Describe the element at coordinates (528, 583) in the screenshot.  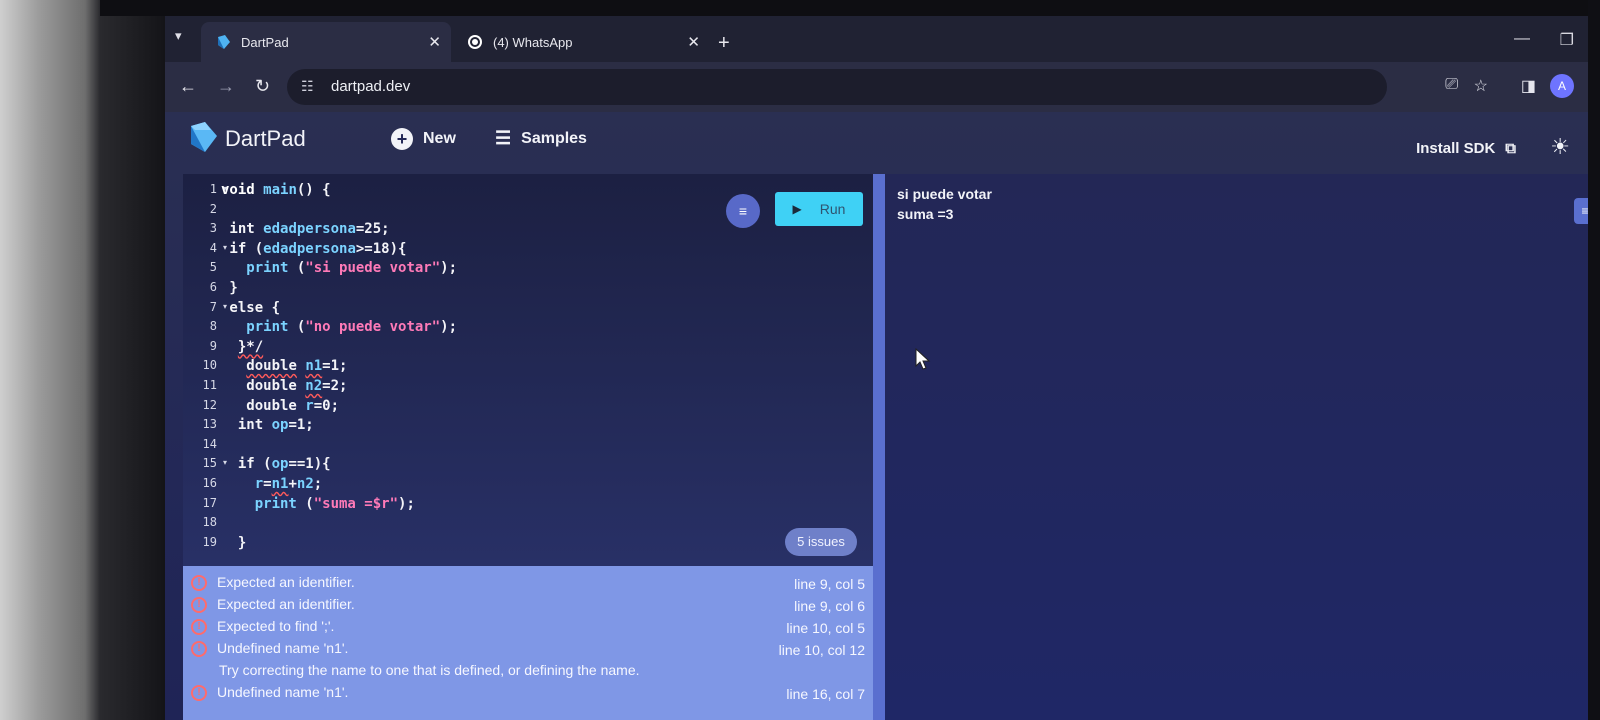
I see `problem-item: ! Expected an identifier. line 9, col 5` at that location.